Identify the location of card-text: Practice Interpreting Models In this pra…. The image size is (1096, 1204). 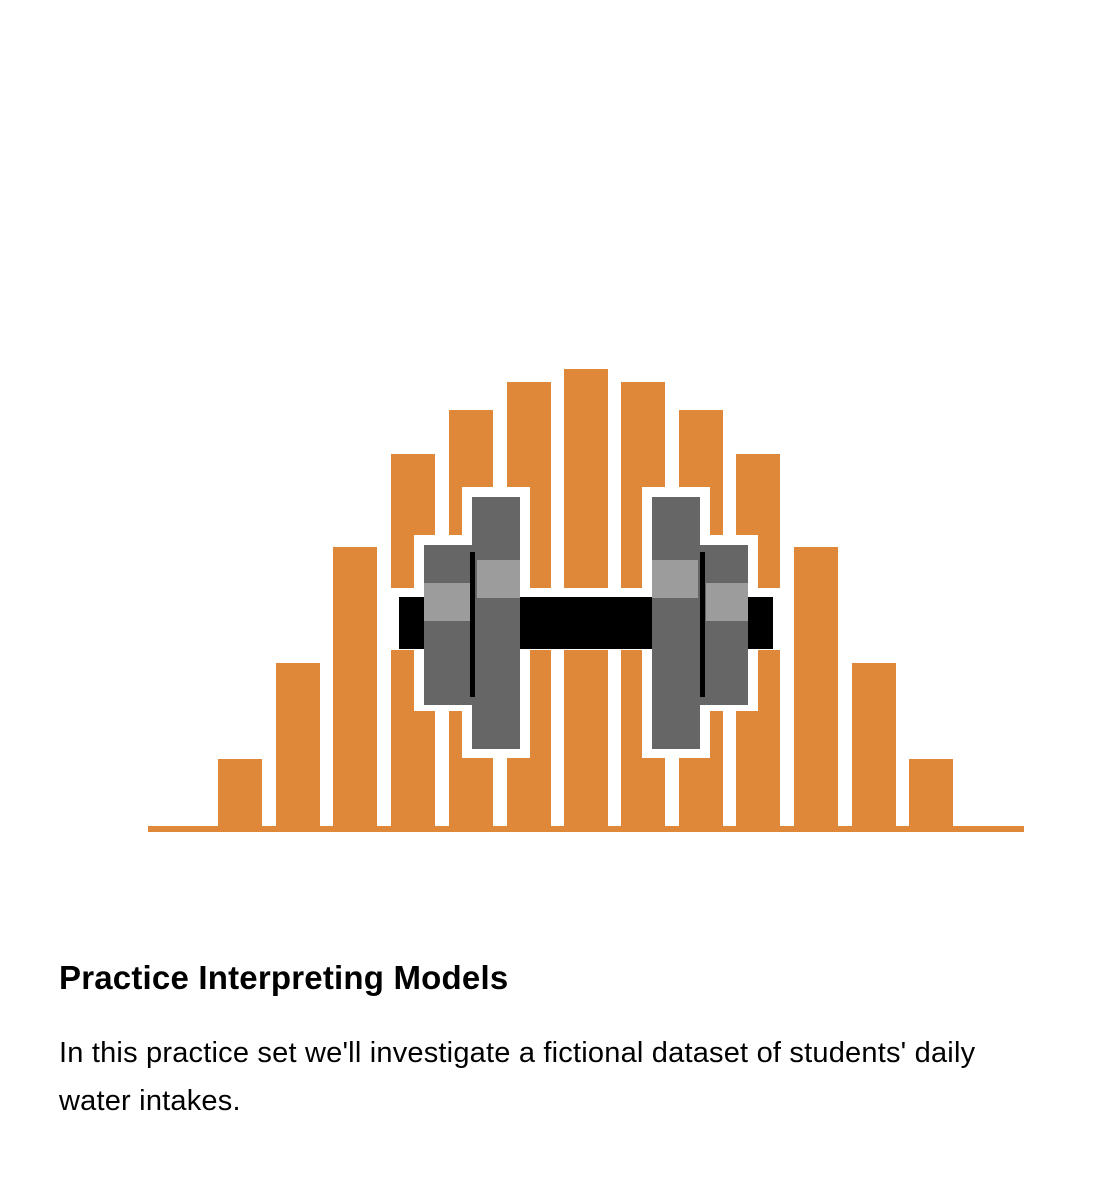
(559, 1039).